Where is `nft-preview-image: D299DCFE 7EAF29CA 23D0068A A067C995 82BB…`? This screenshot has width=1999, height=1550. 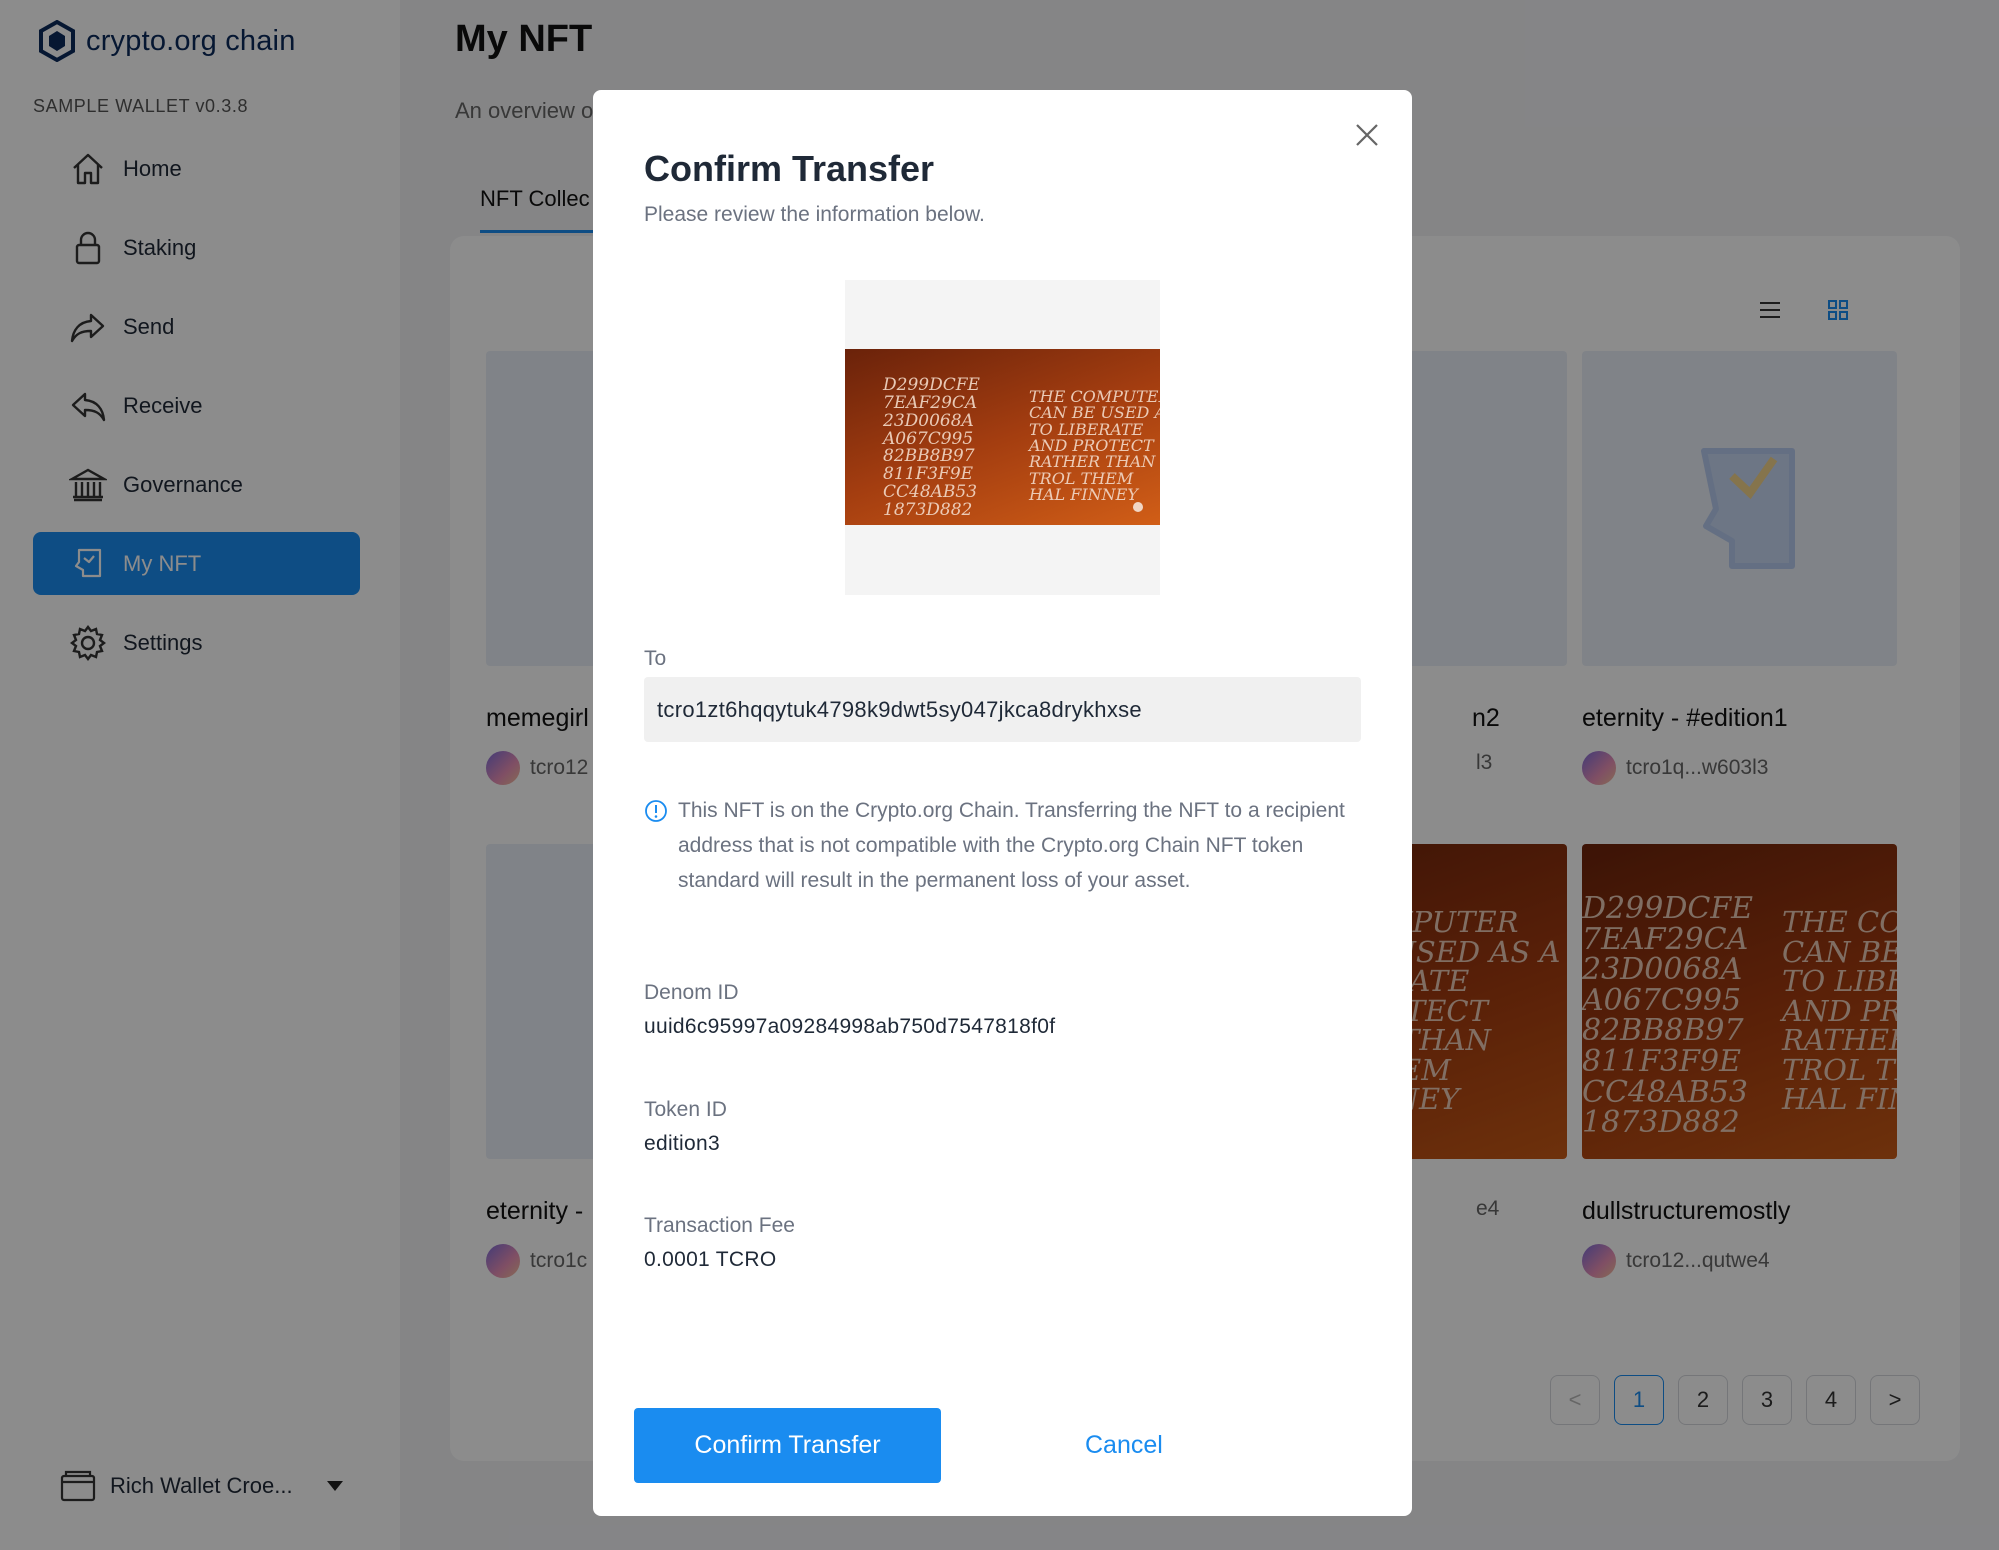 nft-preview-image: D299DCFE 7EAF29CA 23D0068A A067C995 82BB… is located at coordinates (1002, 437).